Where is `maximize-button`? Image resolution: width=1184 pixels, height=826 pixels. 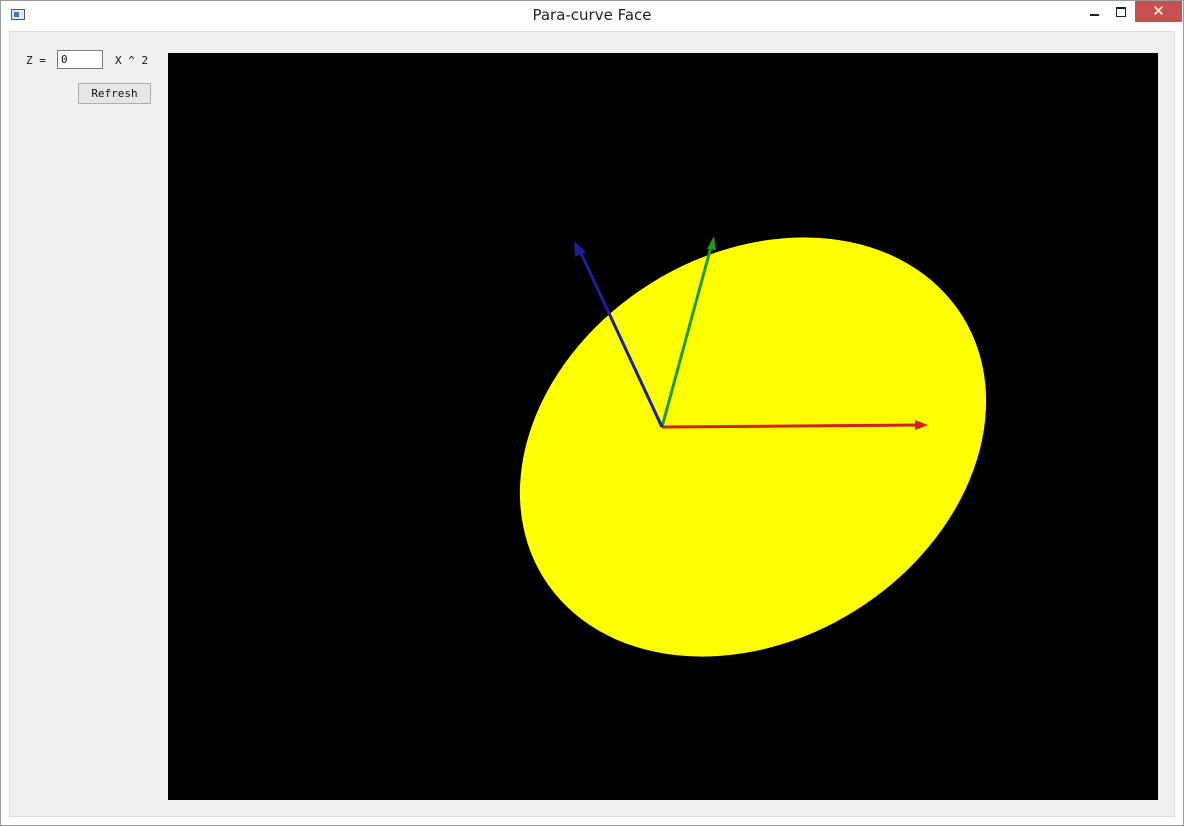
maximize-button is located at coordinates (1121, 11).